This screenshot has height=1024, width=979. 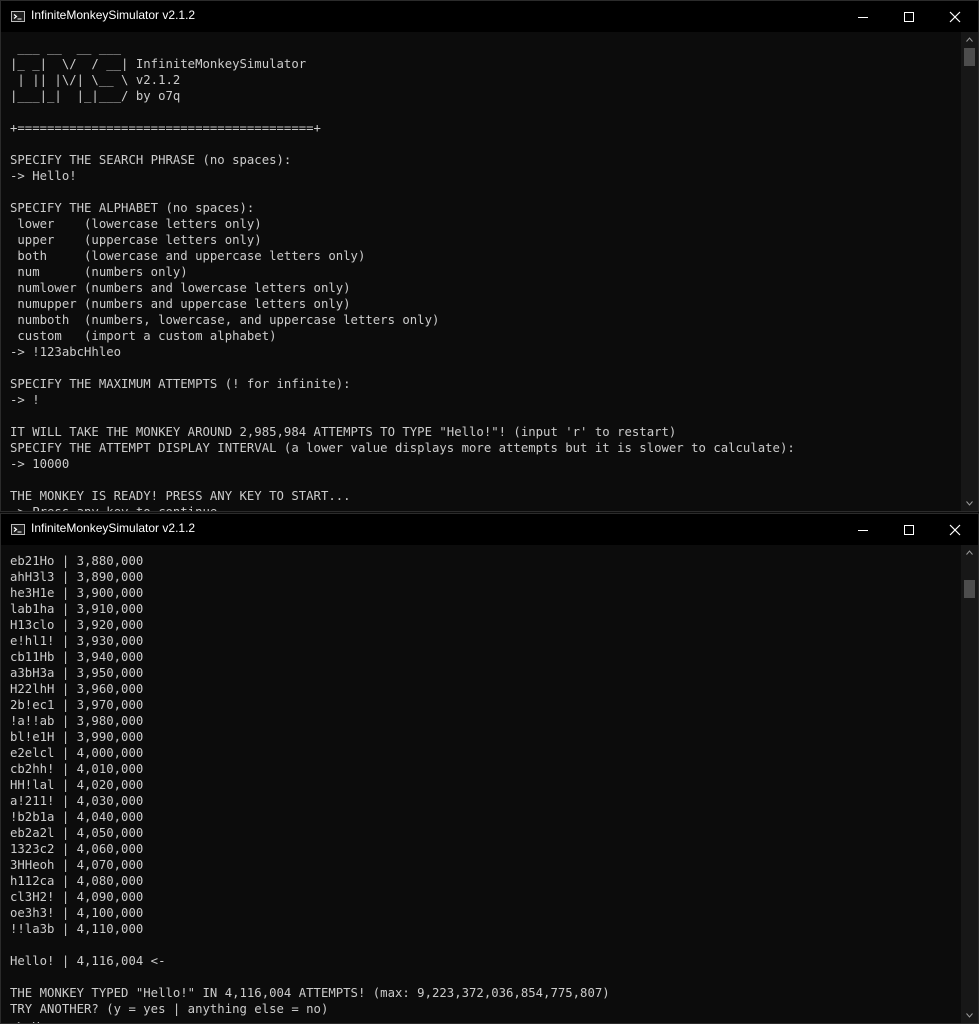 I want to click on console-line: custom (import a custom alphabet), so click(x=143, y=336).